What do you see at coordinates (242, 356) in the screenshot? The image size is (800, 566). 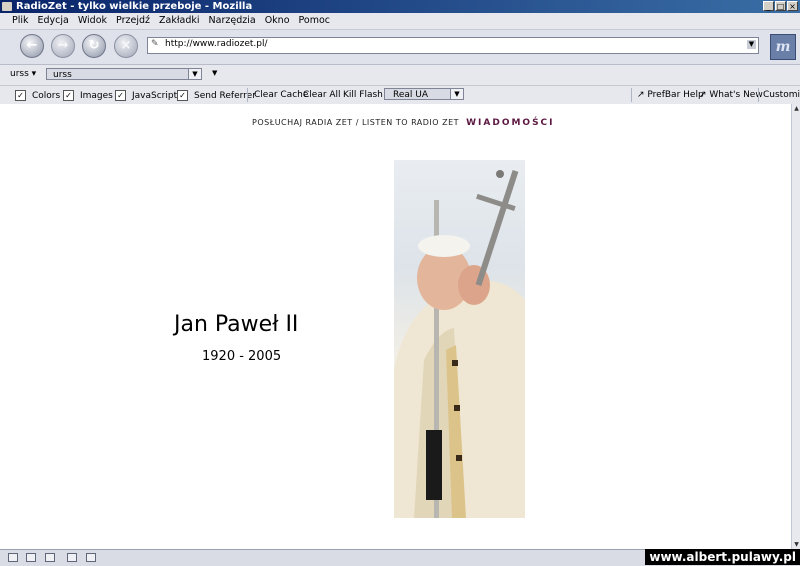 I see `memorial-years: 1920 - 2005` at bounding box center [242, 356].